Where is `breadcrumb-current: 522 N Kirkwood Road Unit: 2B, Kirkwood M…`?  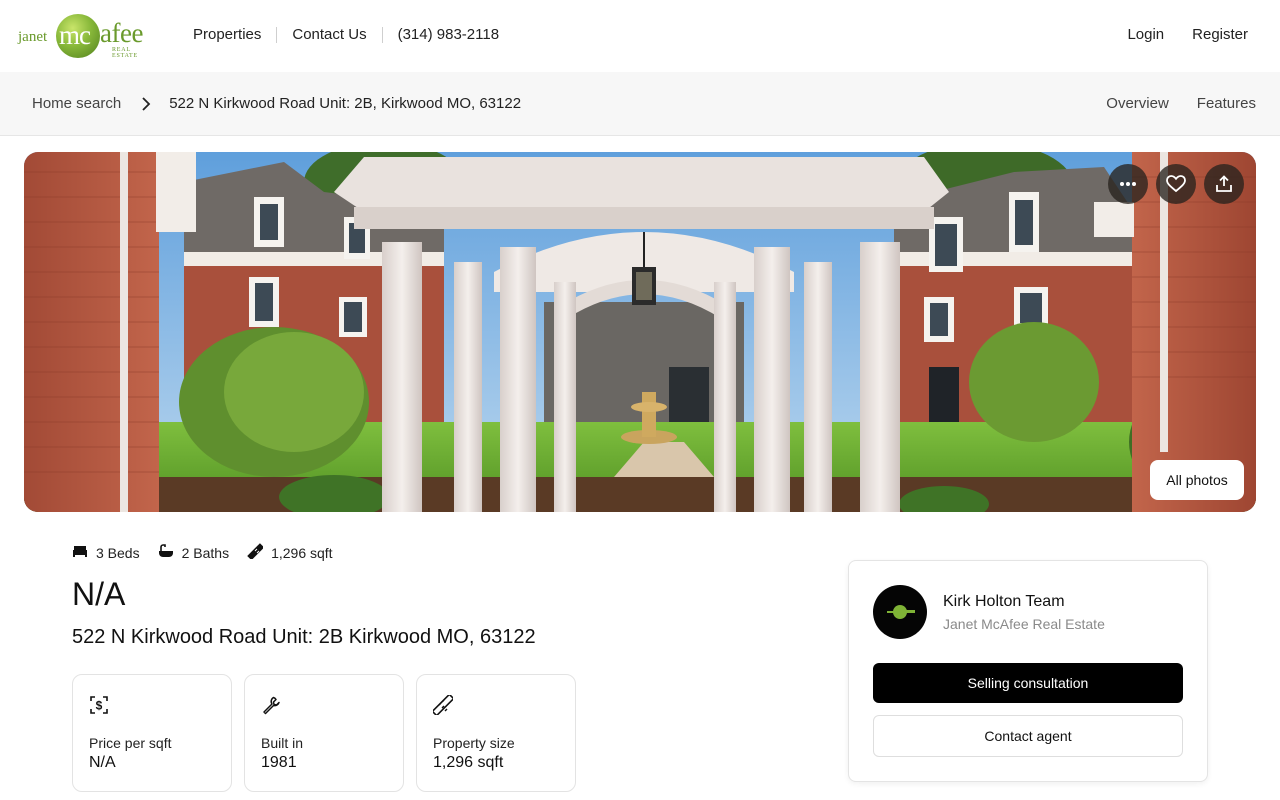 breadcrumb-current: 522 N Kirkwood Road Unit: 2B, Kirkwood M… is located at coordinates (345, 103).